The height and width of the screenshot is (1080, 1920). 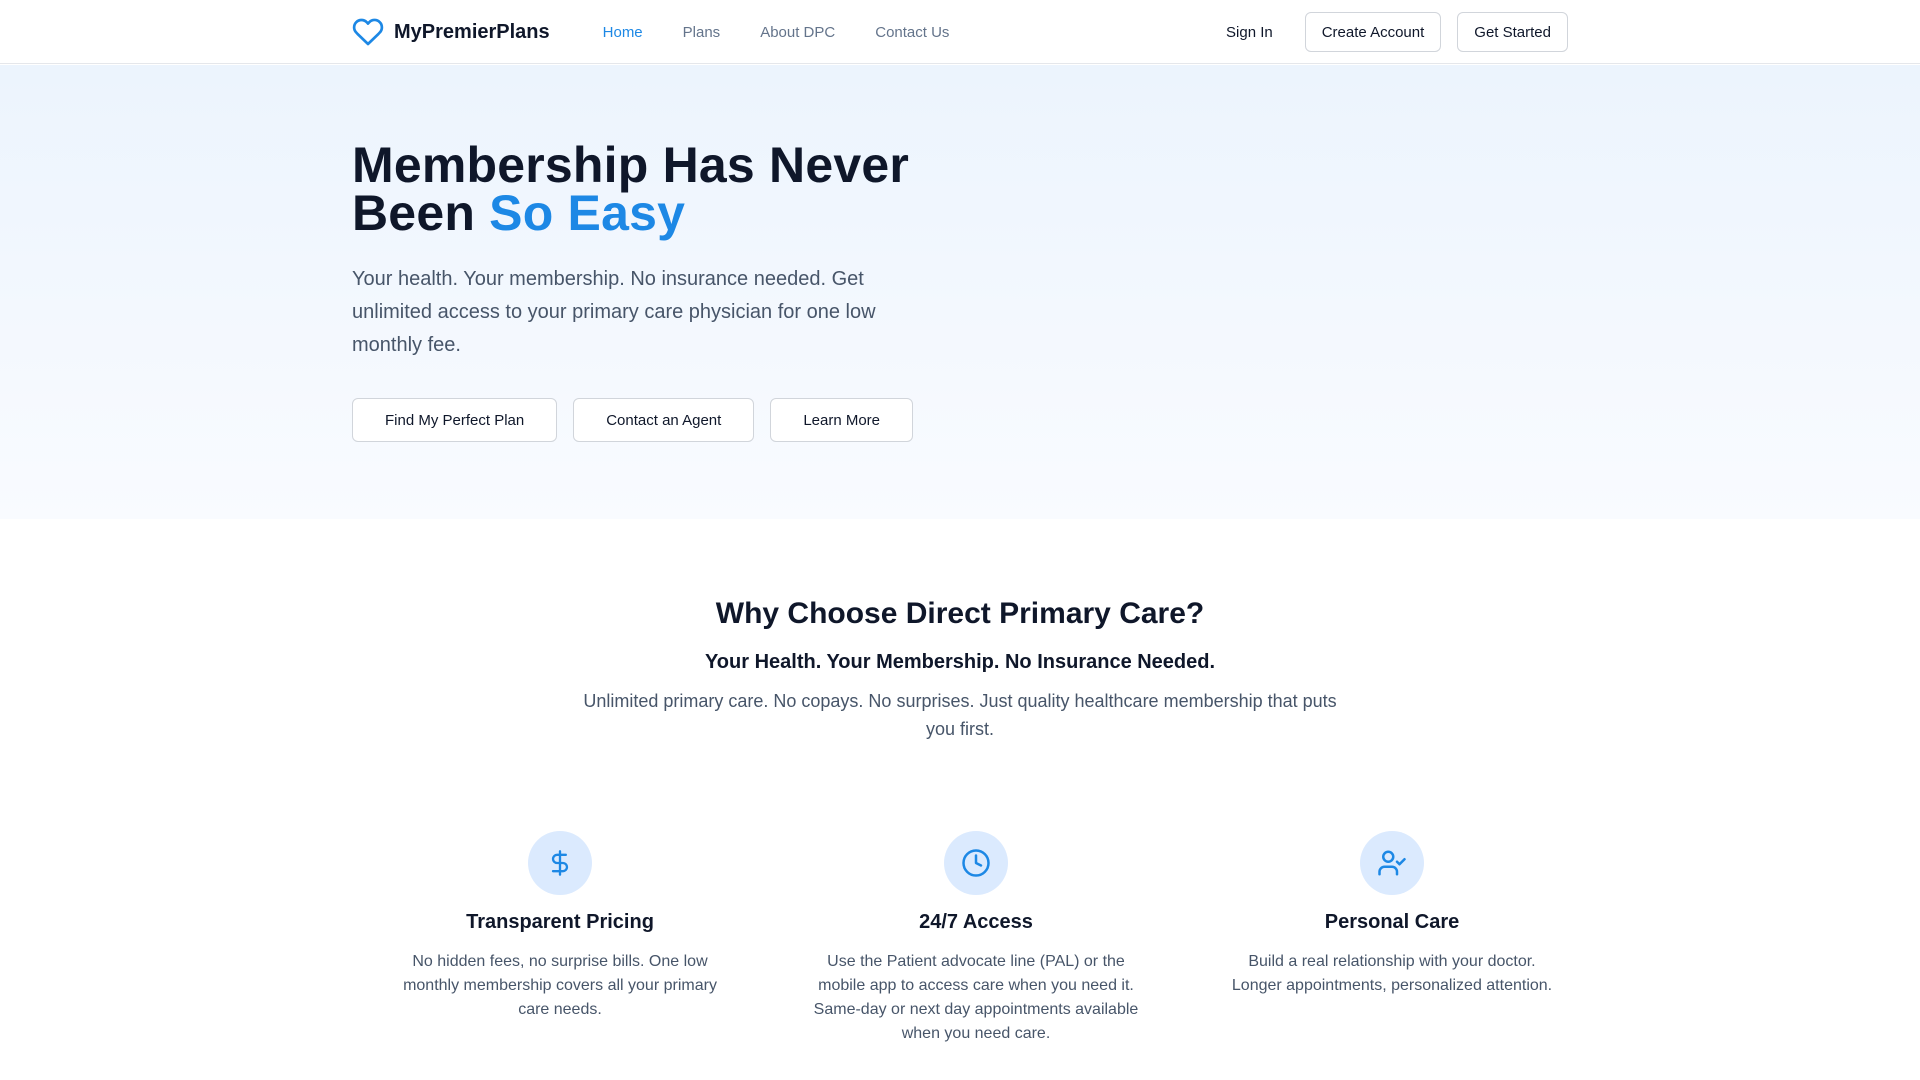 I want to click on why-title: Why Choose Direct Primary Care?, so click(x=960, y=613).